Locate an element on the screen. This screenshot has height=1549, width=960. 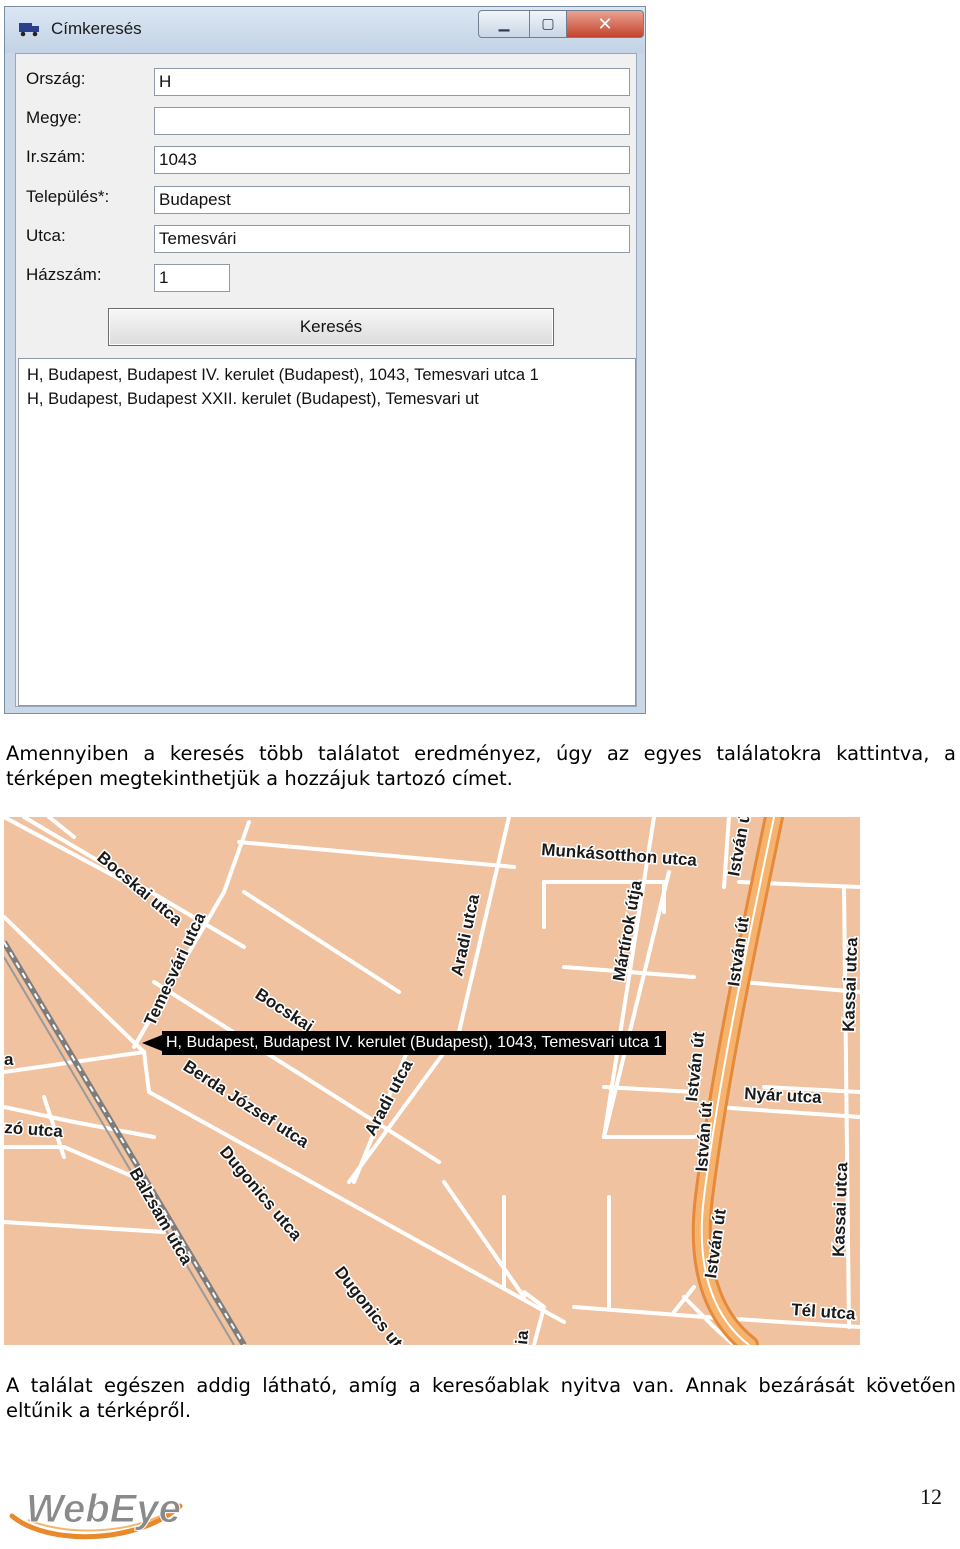
street-label: István út is located at coordinates (695, 1067).